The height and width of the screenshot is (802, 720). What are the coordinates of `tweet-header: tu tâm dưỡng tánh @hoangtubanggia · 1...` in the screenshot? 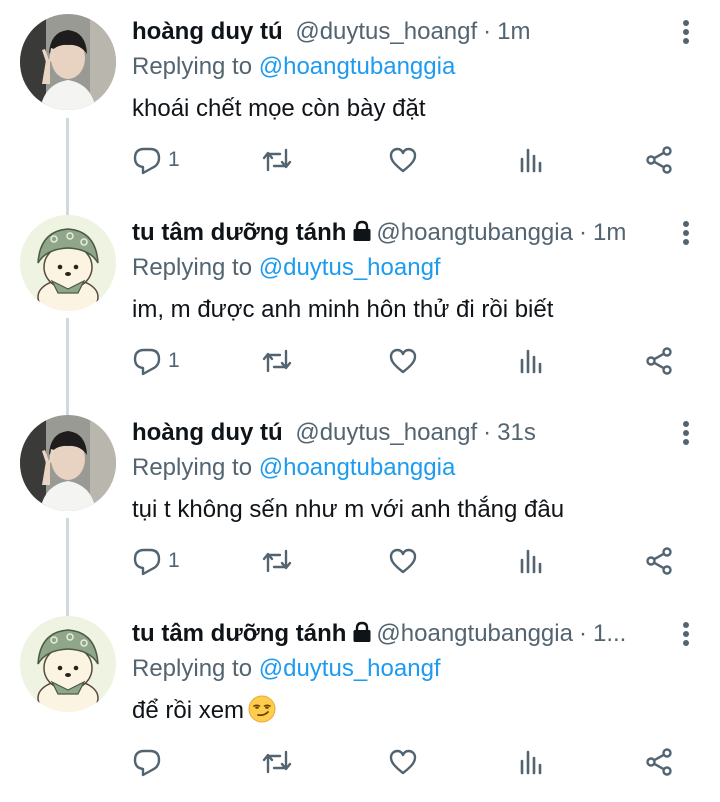 It's located at (416, 634).